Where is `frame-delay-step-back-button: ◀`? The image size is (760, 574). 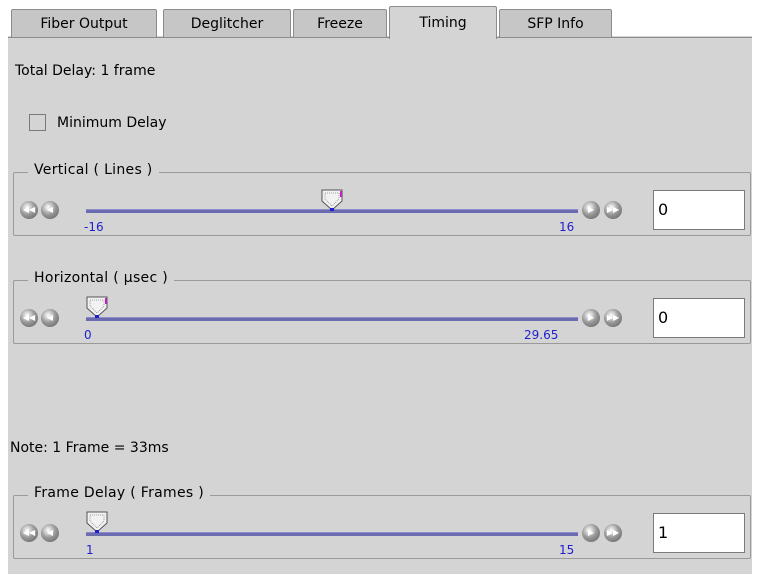
frame-delay-step-back-button: ◀ is located at coordinates (50, 533).